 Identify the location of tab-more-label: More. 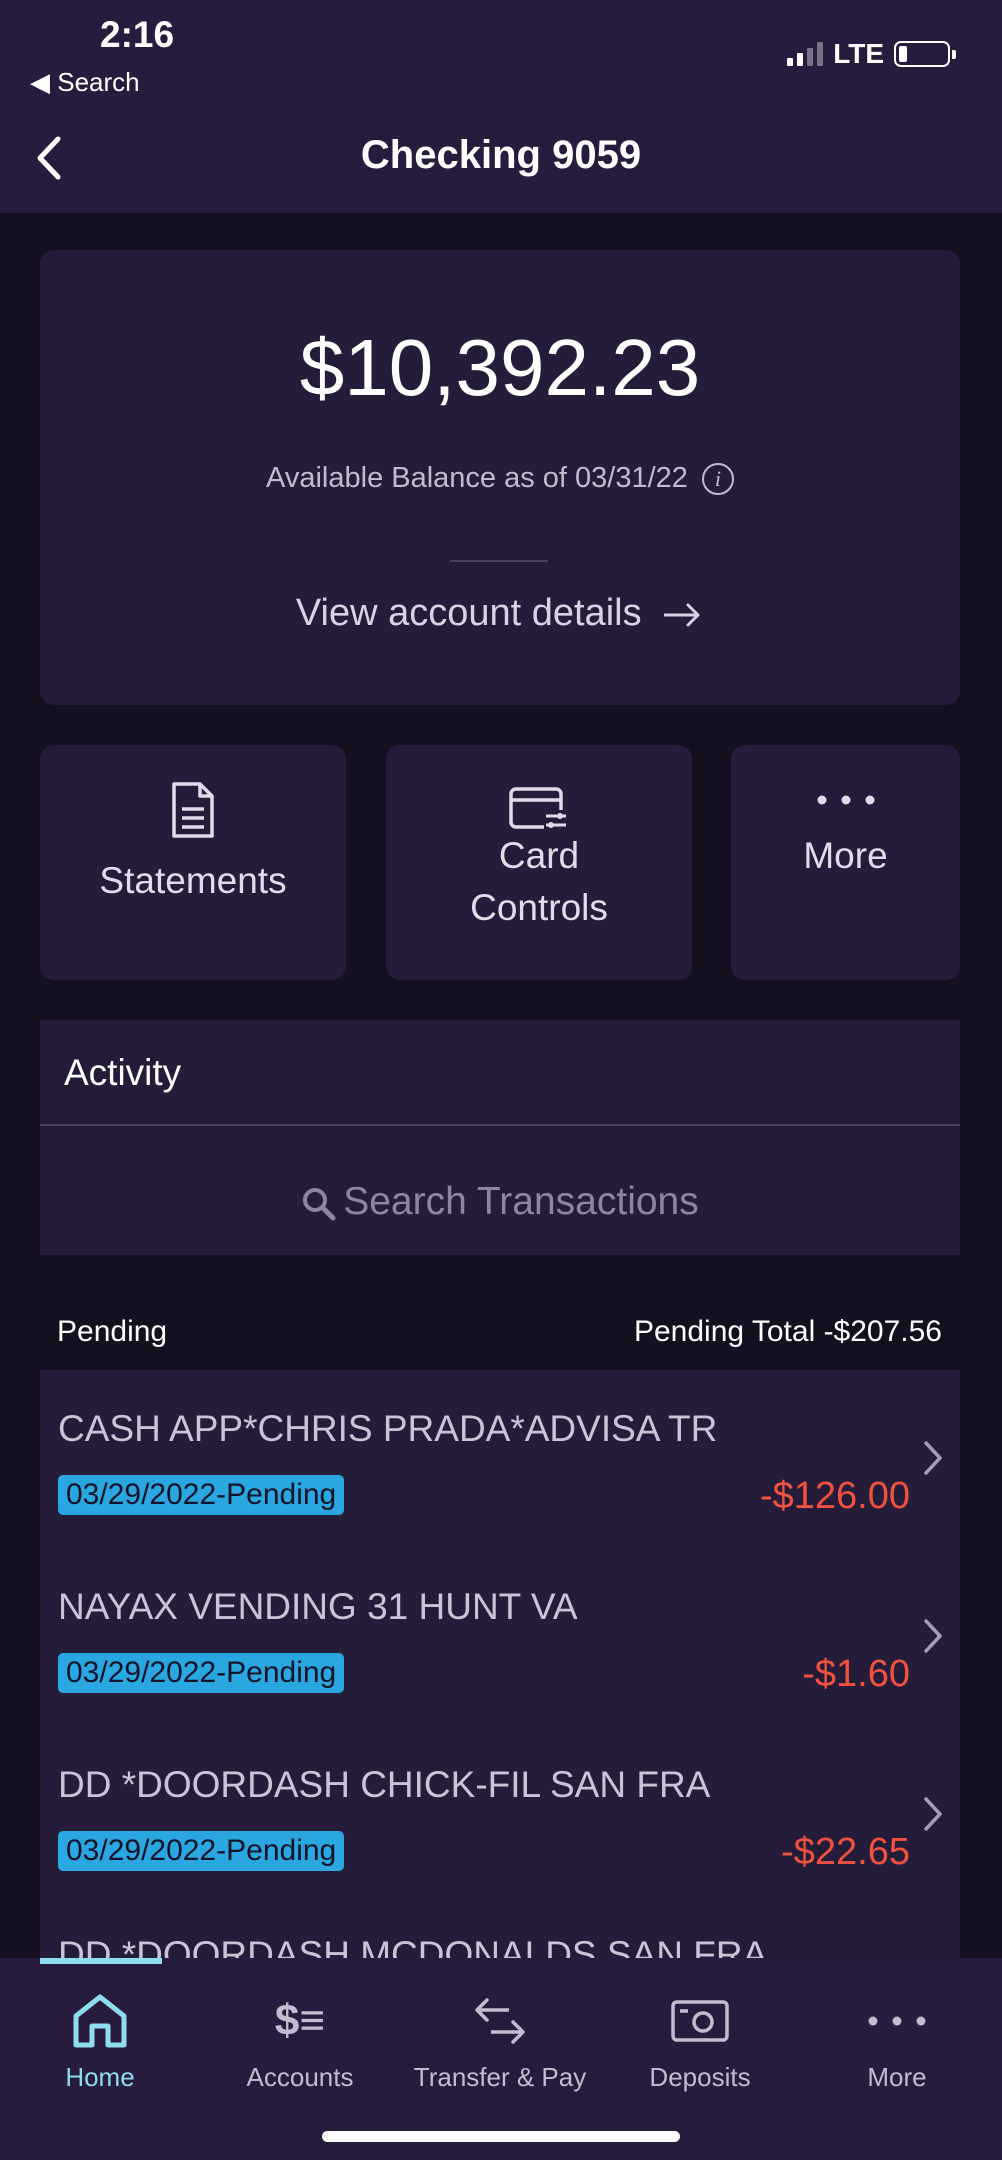
(897, 2077).